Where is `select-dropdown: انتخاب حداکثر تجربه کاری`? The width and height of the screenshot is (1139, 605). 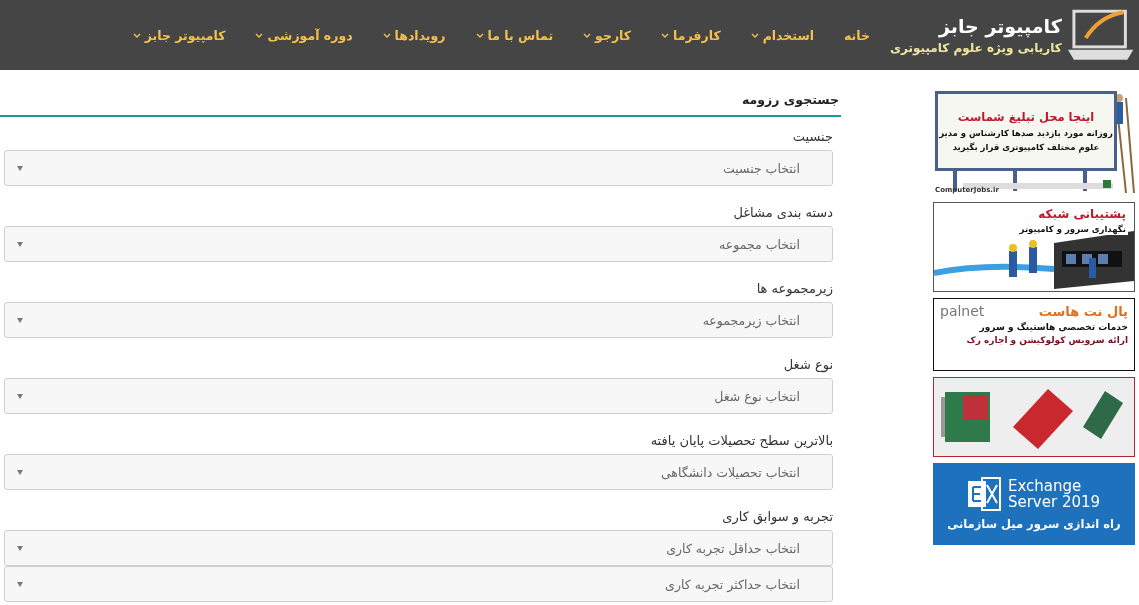 select-dropdown: انتخاب حداکثر تجربه کاری is located at coordinates (418, 584).